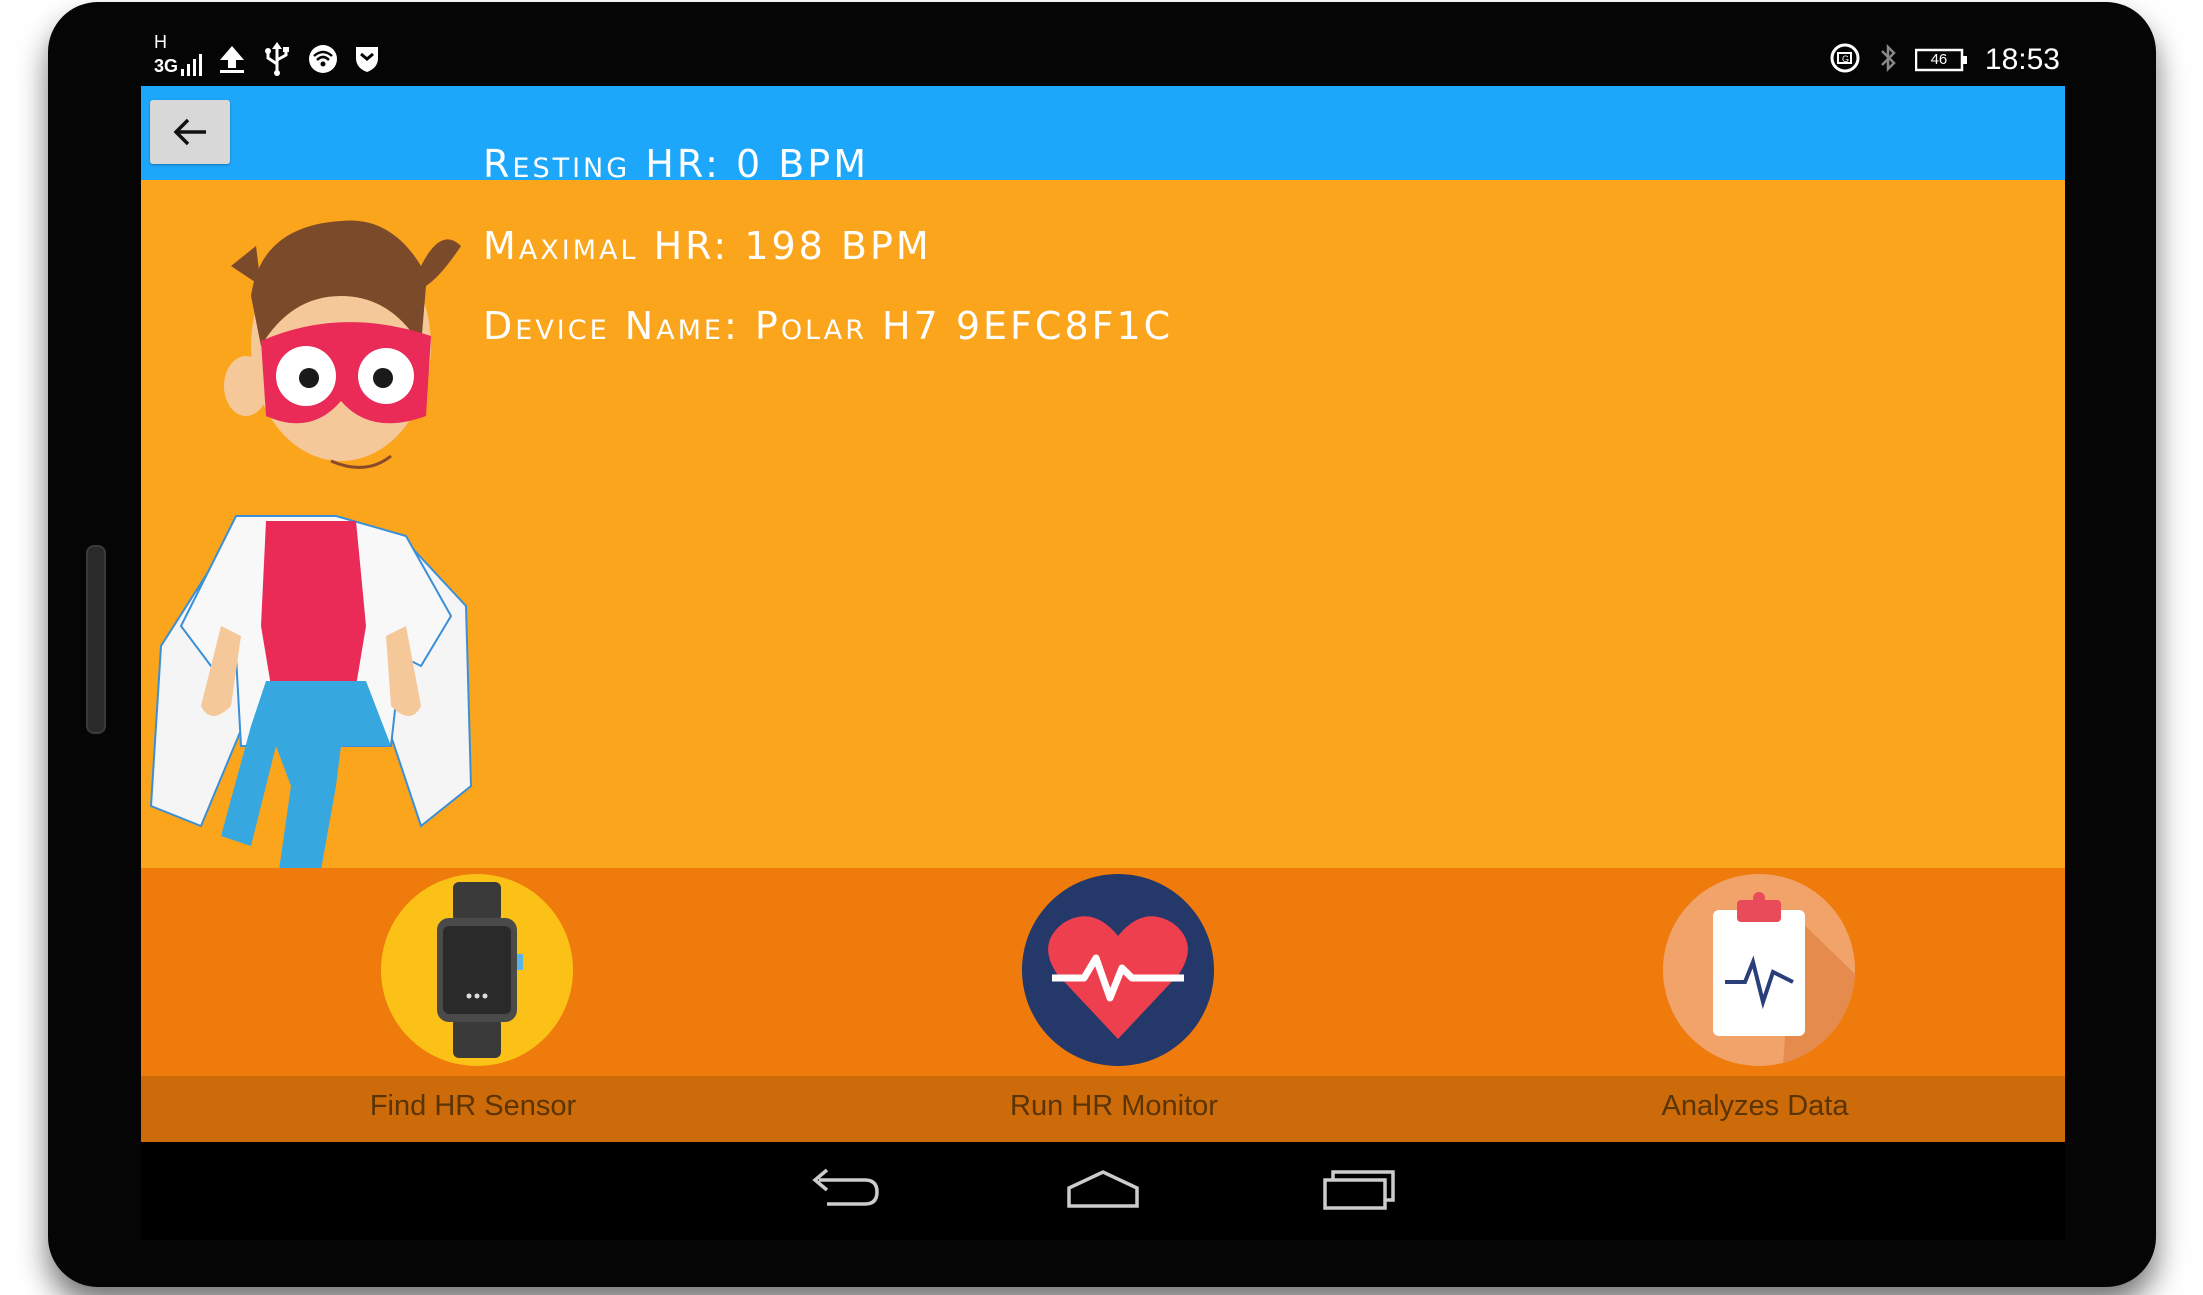 The image size is (2203, 1295). I want to click on upload-icon, so click(232, 61).